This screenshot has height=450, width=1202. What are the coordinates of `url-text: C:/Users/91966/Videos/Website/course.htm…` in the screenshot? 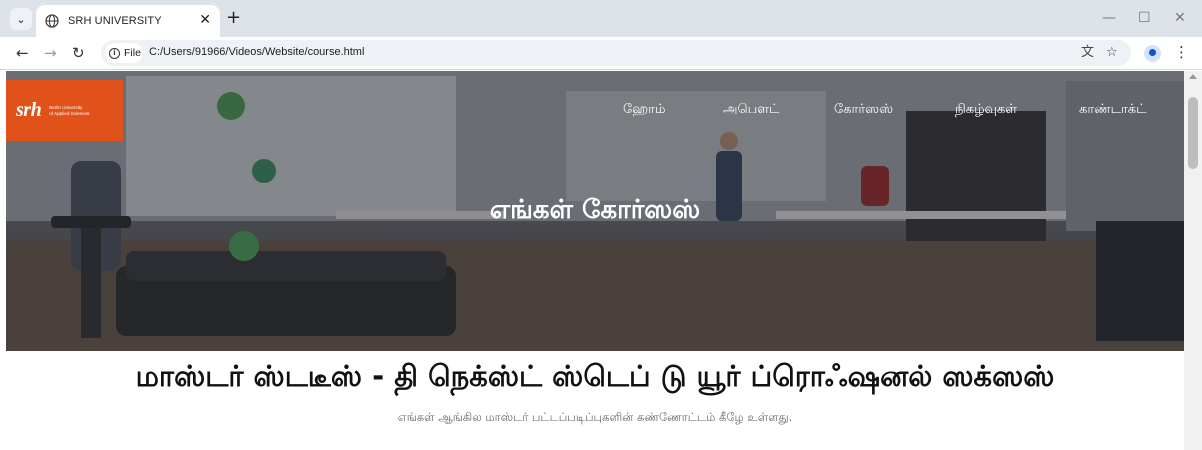 It's located at (256, 52).